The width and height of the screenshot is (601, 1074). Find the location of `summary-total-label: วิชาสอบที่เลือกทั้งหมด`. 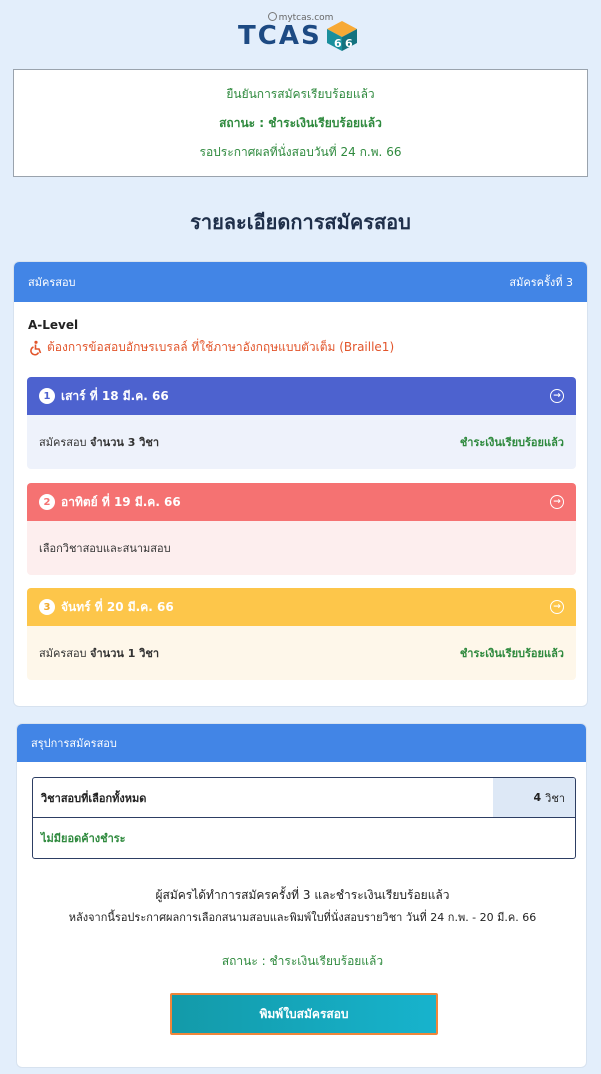

summary-total-label: วิชาสอบที่เลือกทั้งหมด is located at coordinates (94, 798).